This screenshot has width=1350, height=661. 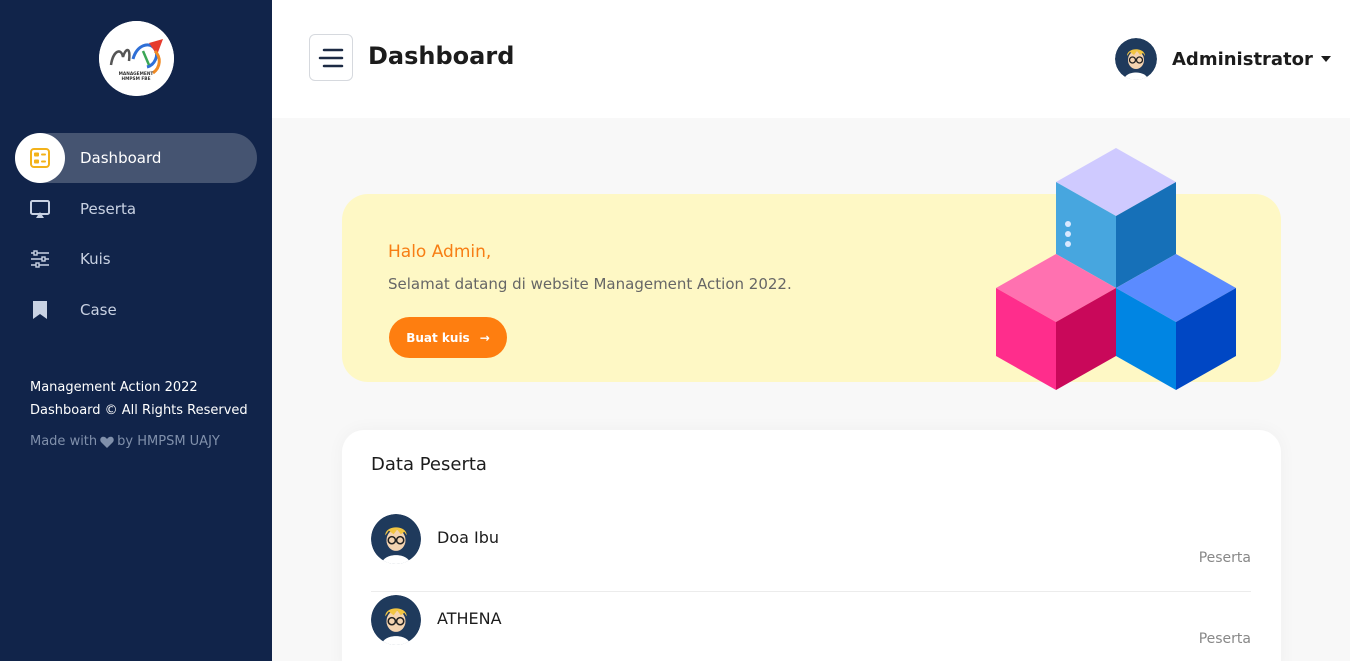 I want to click on caret-down-icon, so click(x=1325, y=59).